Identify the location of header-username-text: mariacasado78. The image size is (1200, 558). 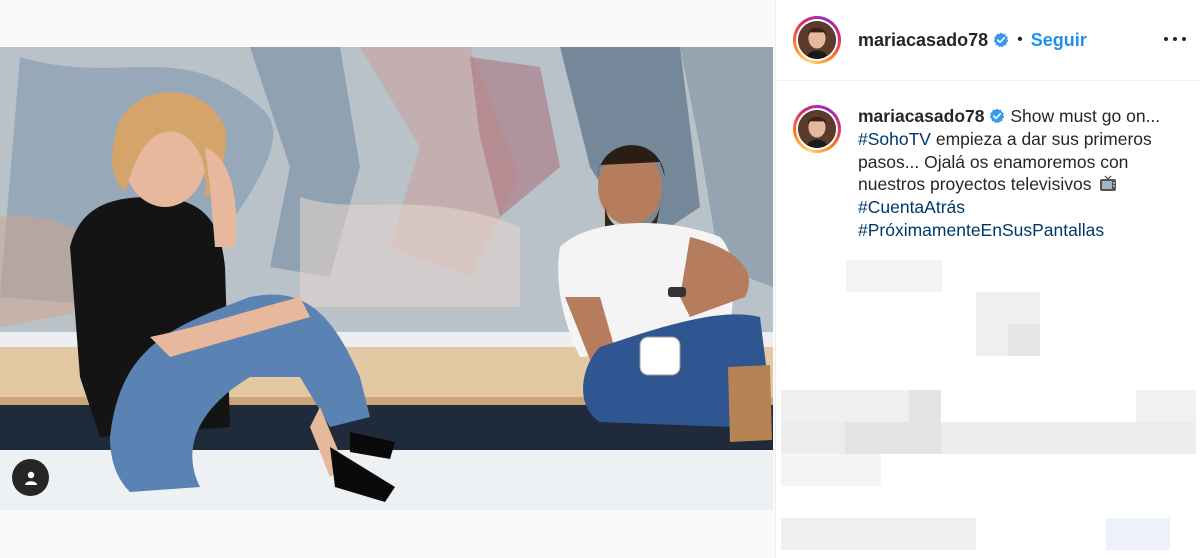
(923, 39).